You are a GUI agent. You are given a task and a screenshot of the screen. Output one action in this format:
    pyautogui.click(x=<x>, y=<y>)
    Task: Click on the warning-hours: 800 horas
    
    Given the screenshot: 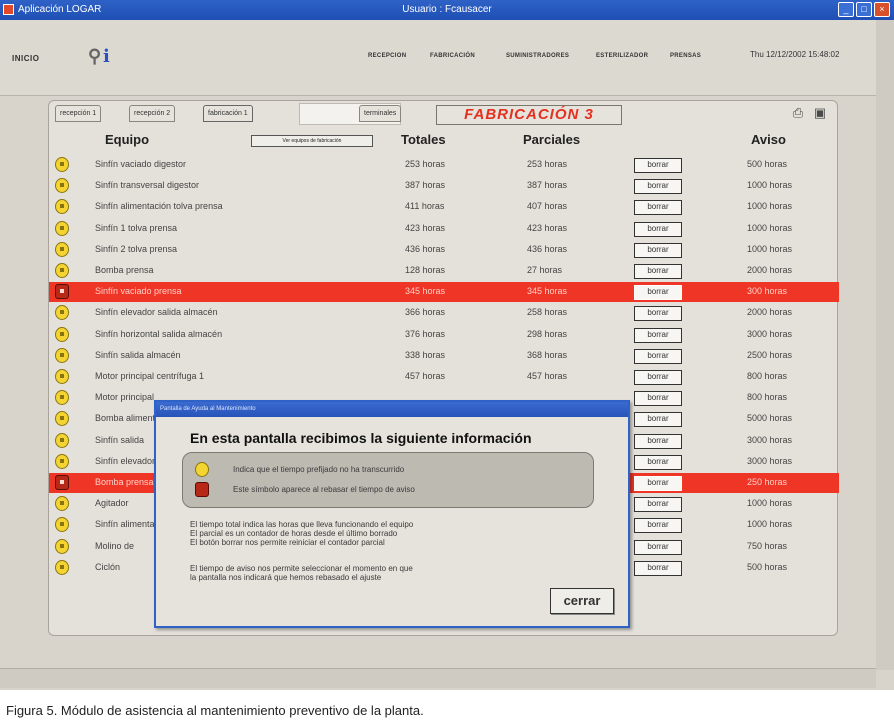 What is the action you would take?
    pyautogui.click(x=767, y=376)
    